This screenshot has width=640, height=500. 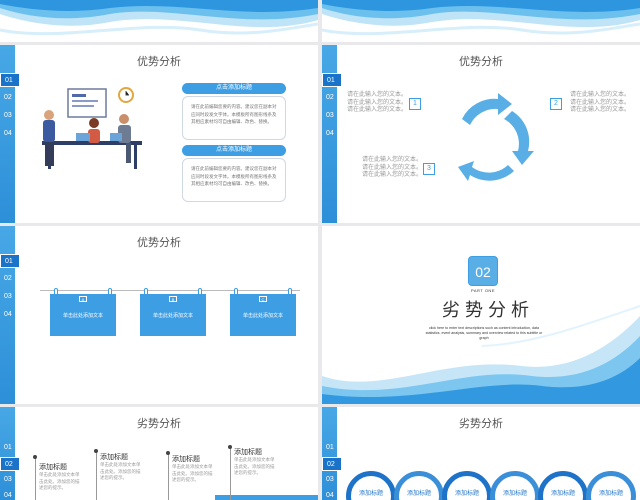 What do you see at coordinates (234, 150) in the screenshot?
I see `callout-header-2: 点击添加标题` at bounding box center [234, 150].